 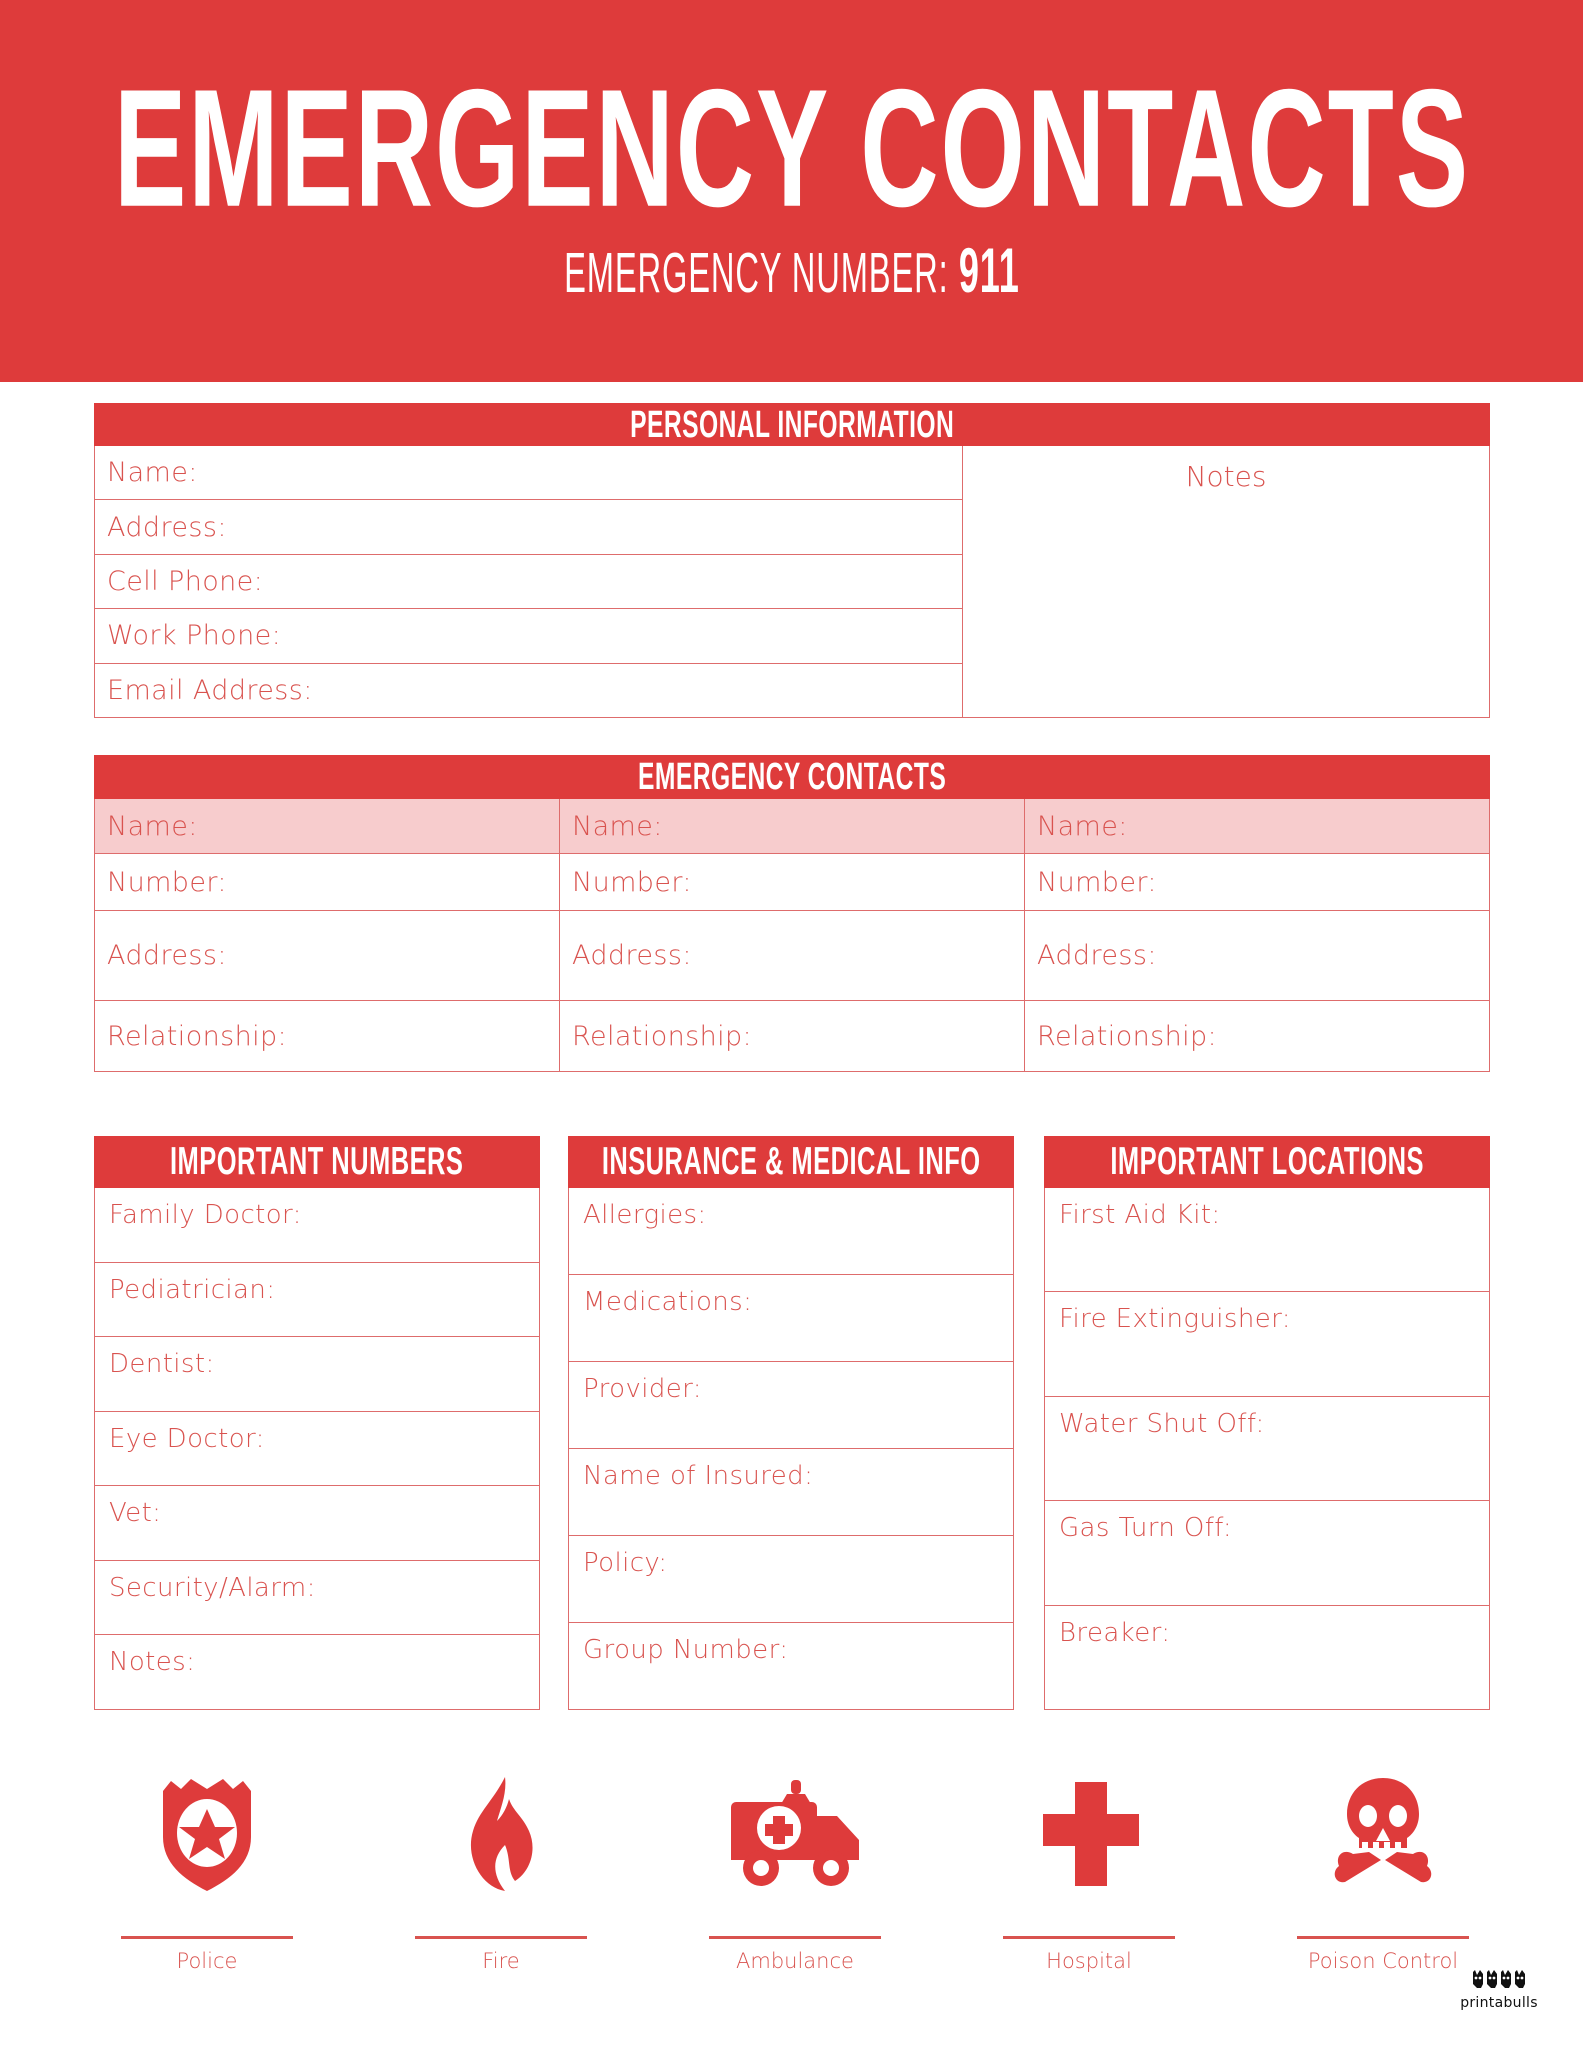 I want to click on contact-3-name-cell: Name:, so click(x=1257, y=826).